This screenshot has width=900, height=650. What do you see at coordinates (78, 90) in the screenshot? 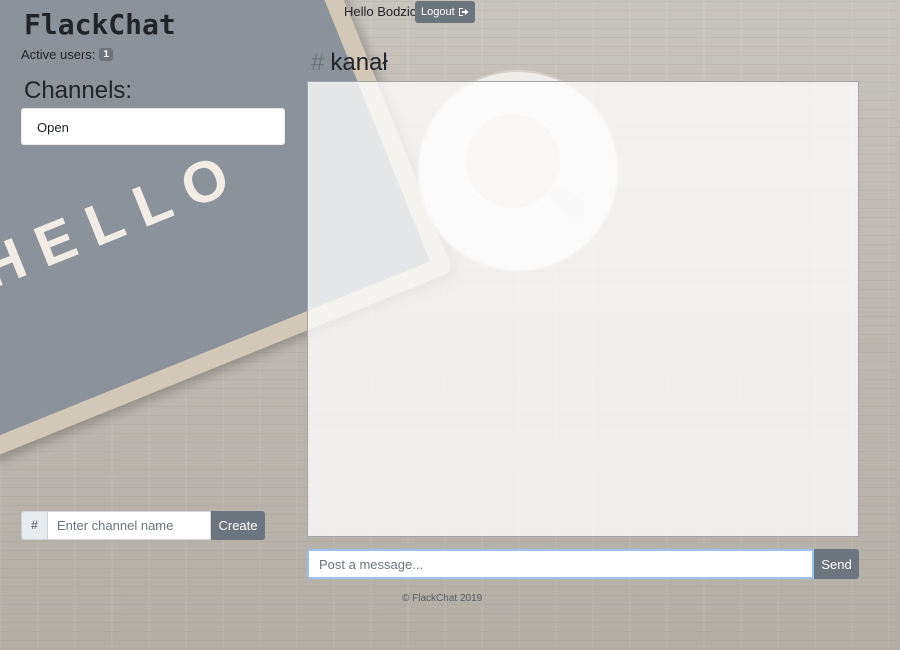
I see `channels-heading: Channels:` at bounding box center [78, 90].